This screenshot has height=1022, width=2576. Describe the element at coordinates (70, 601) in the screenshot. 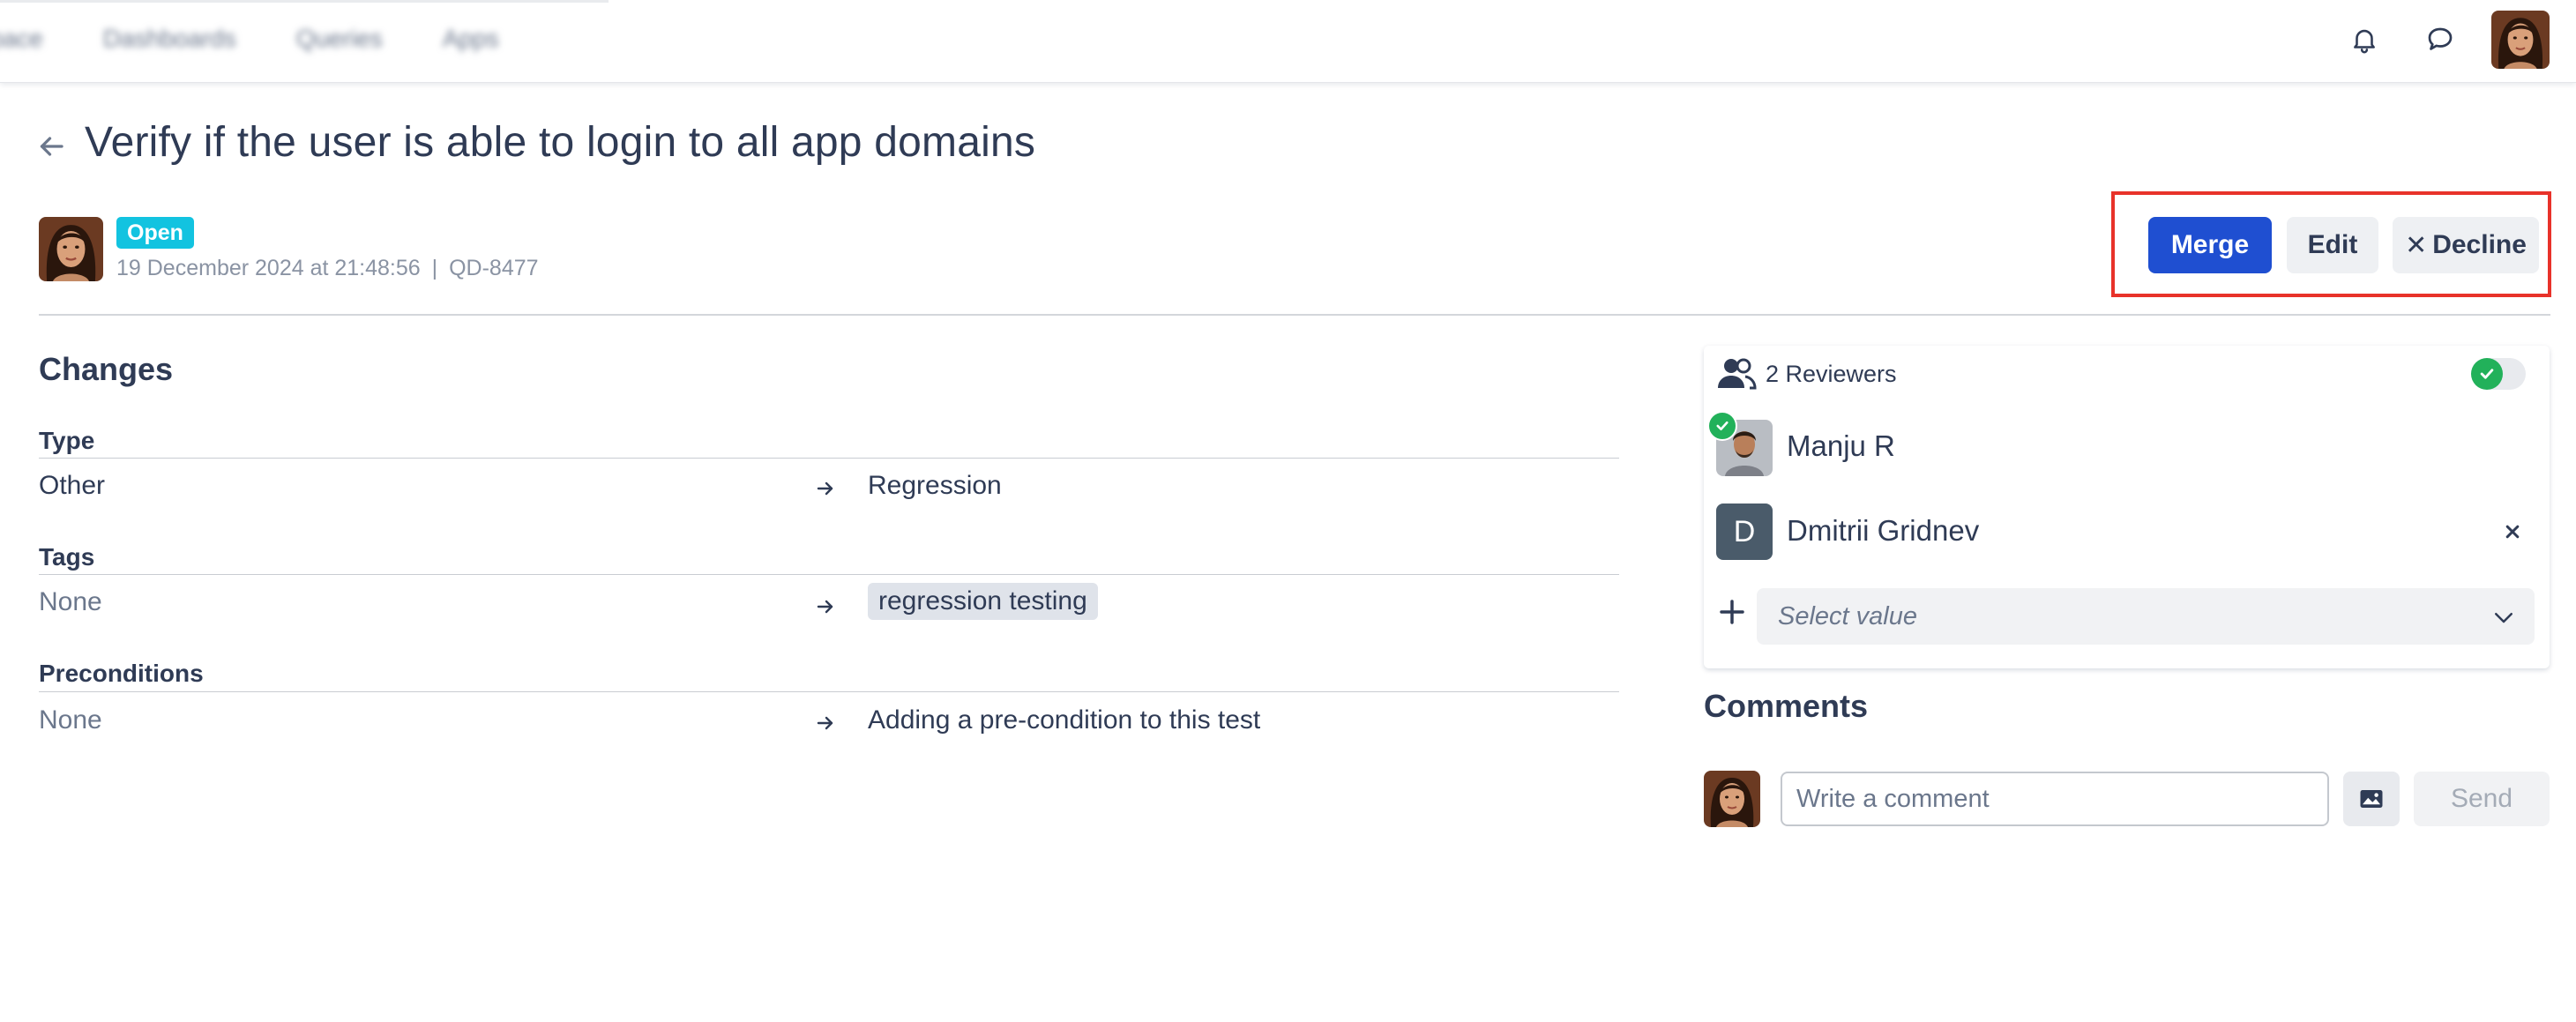

I see `old-value-tags: None` at that location.